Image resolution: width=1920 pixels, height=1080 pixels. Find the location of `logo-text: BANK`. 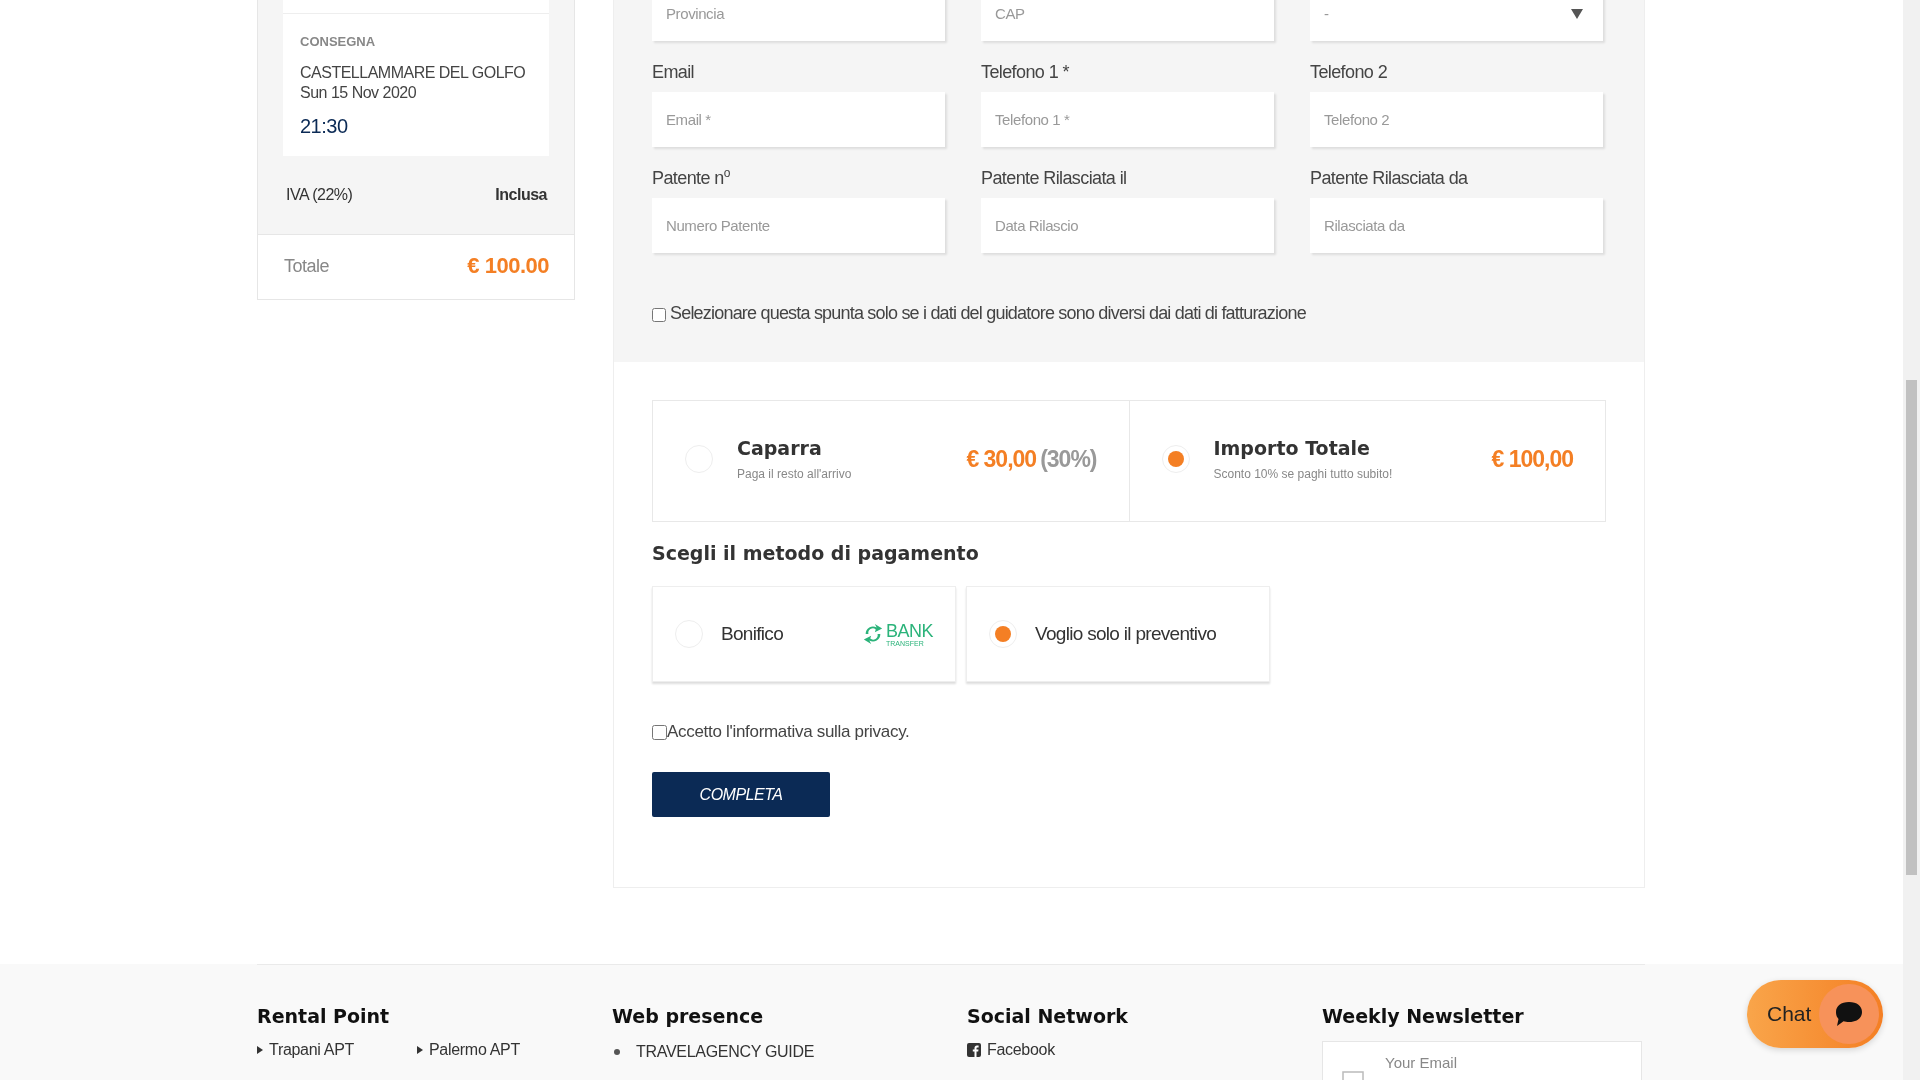

logo-text: BANK is located at coordinates (909, 630).